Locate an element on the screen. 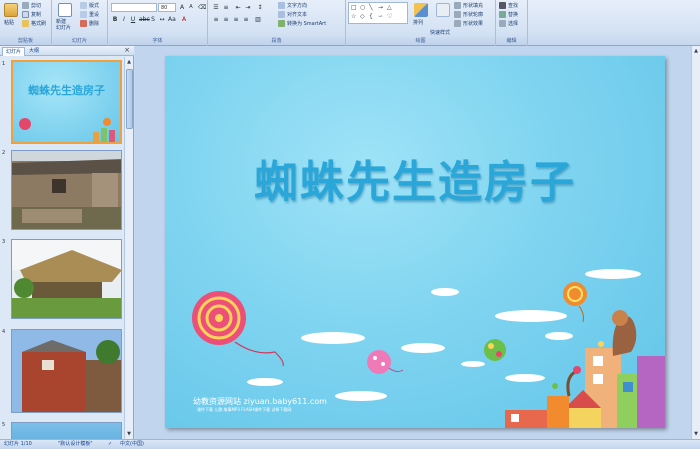 Image resolution: width=700 pixels, height=449 pixels. effects-icon is located at coordinates (457, 23).